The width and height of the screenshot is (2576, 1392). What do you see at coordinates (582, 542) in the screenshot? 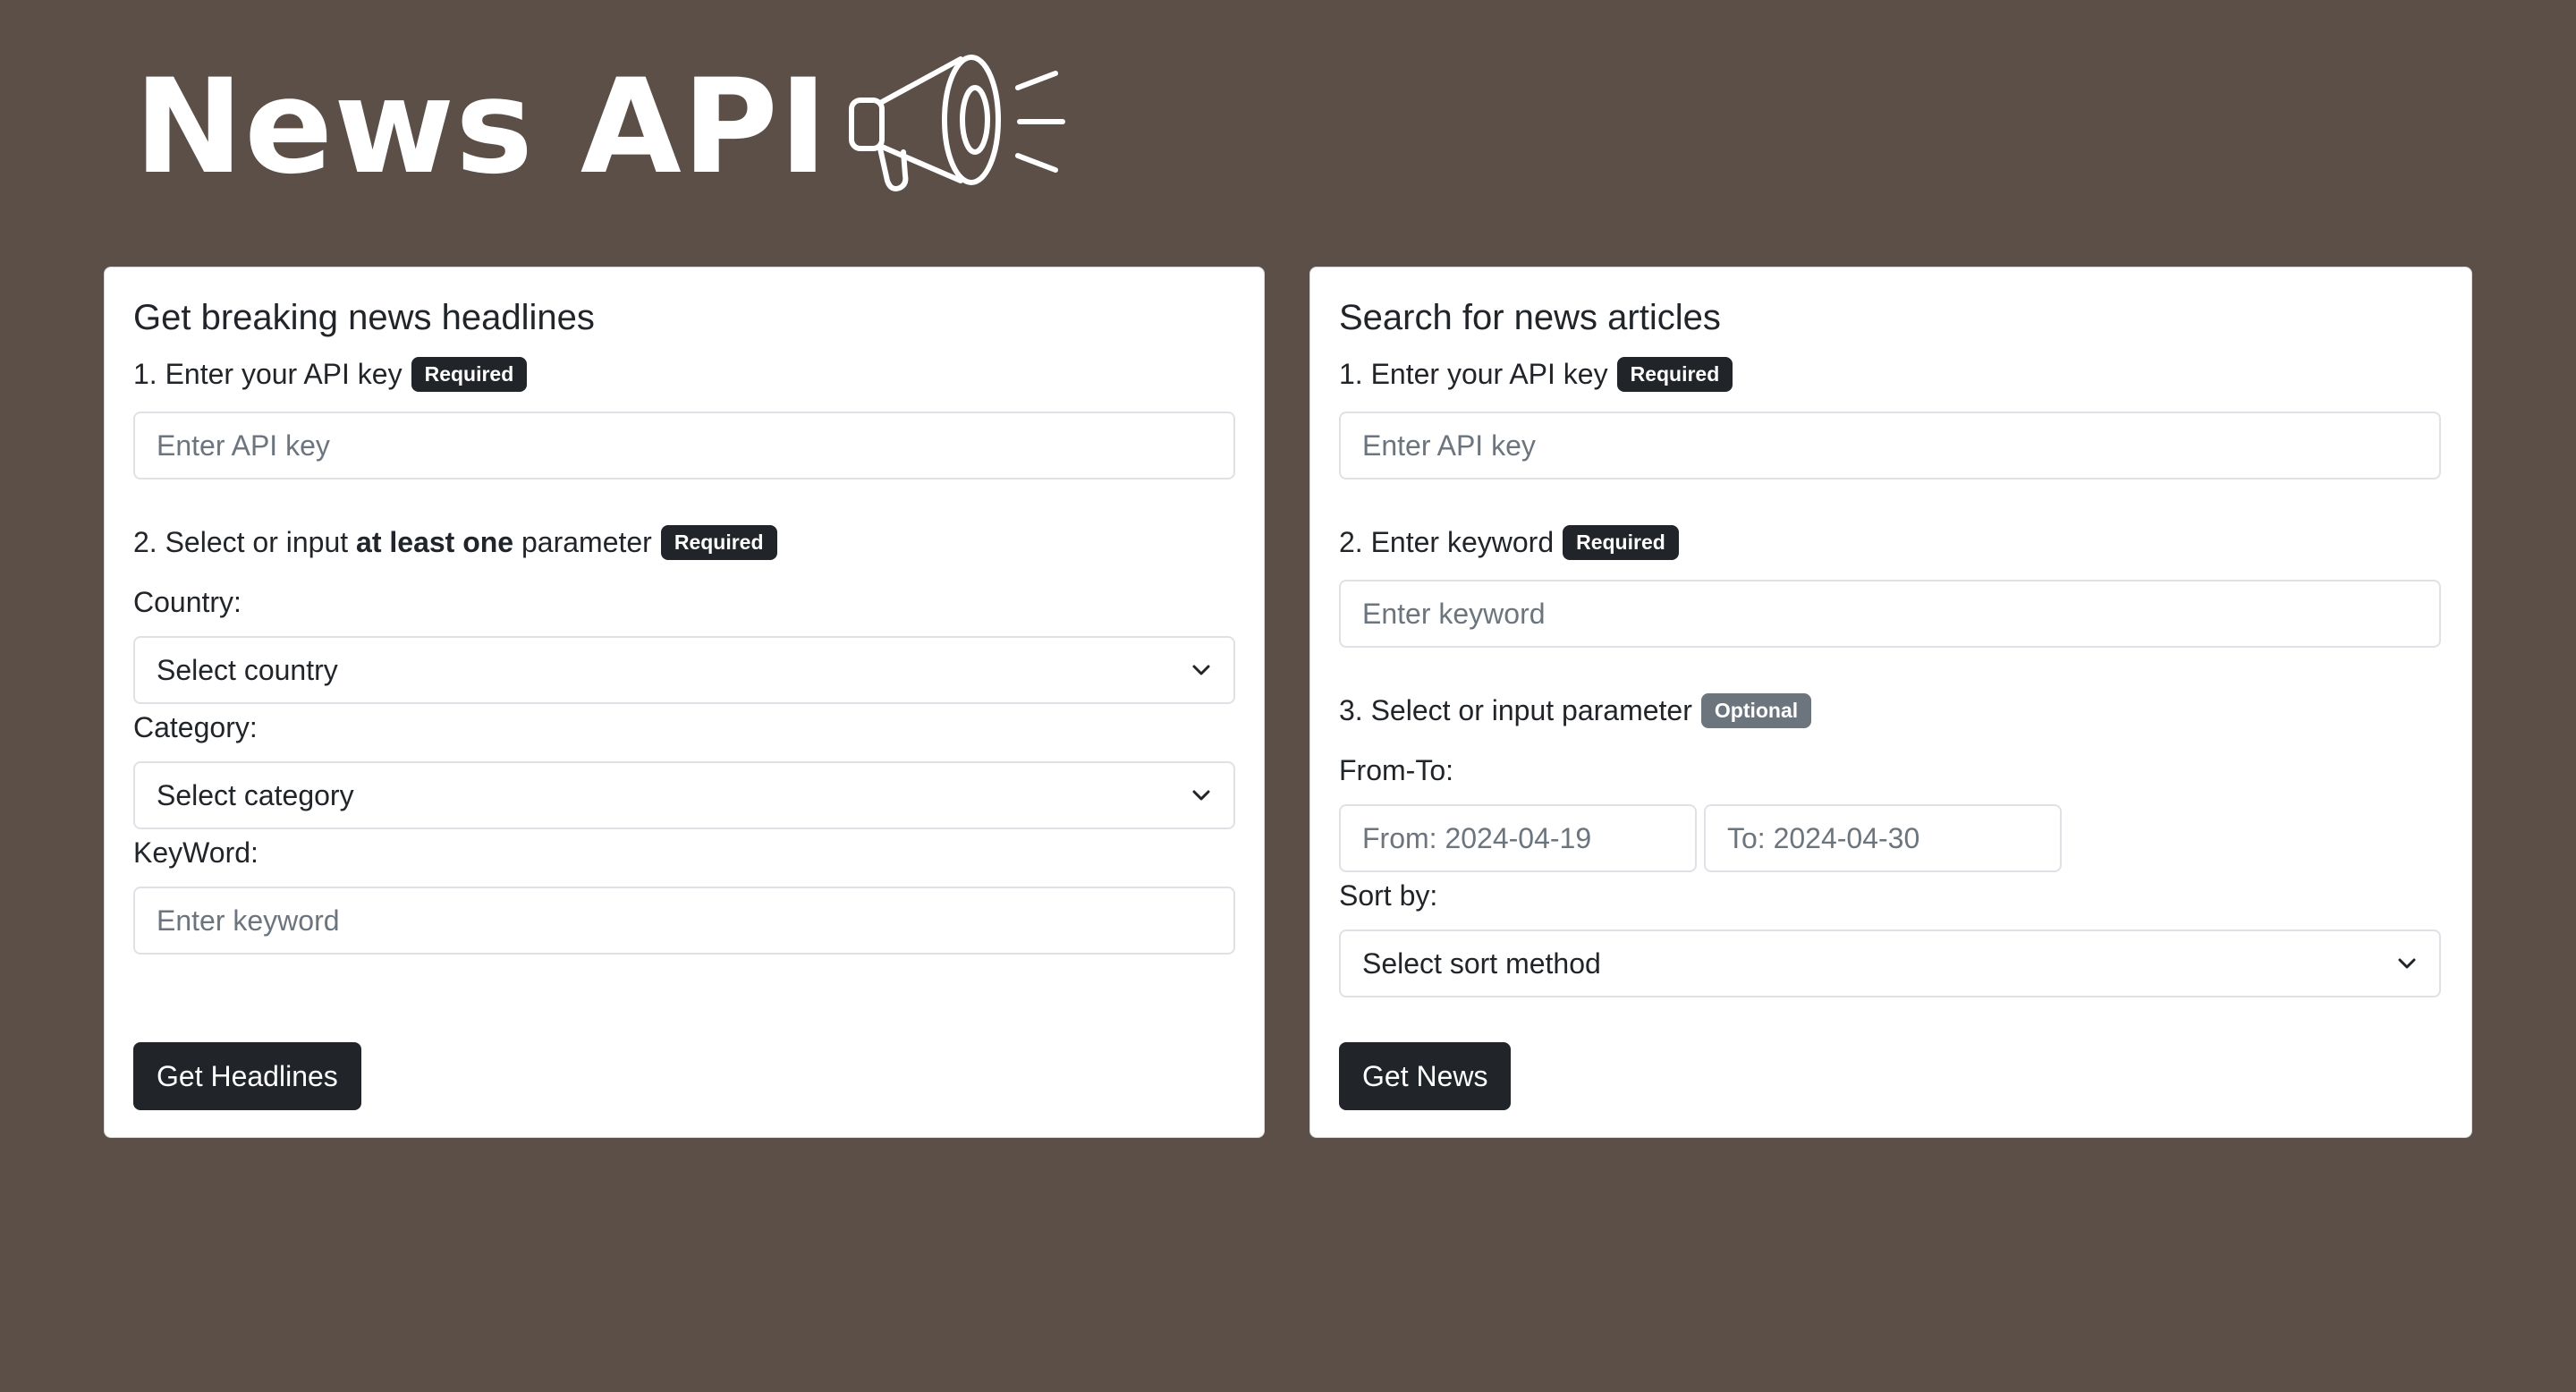
I see `headlines-params-label-suffix: parameter` at bounding box center [582, 542].